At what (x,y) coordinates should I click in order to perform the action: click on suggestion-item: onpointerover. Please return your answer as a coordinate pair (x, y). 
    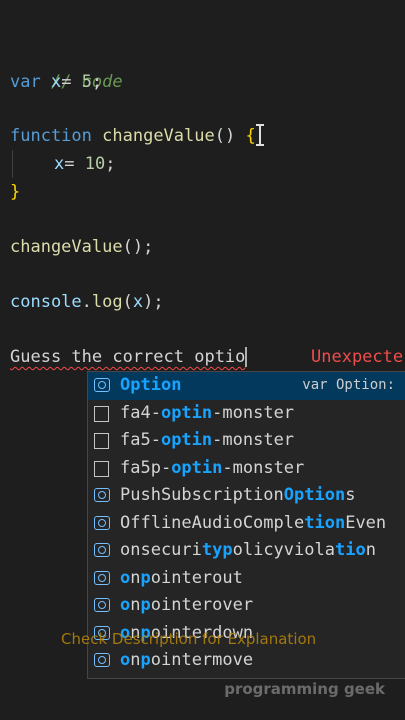
    Looking at the image, I should click on (246, 606).